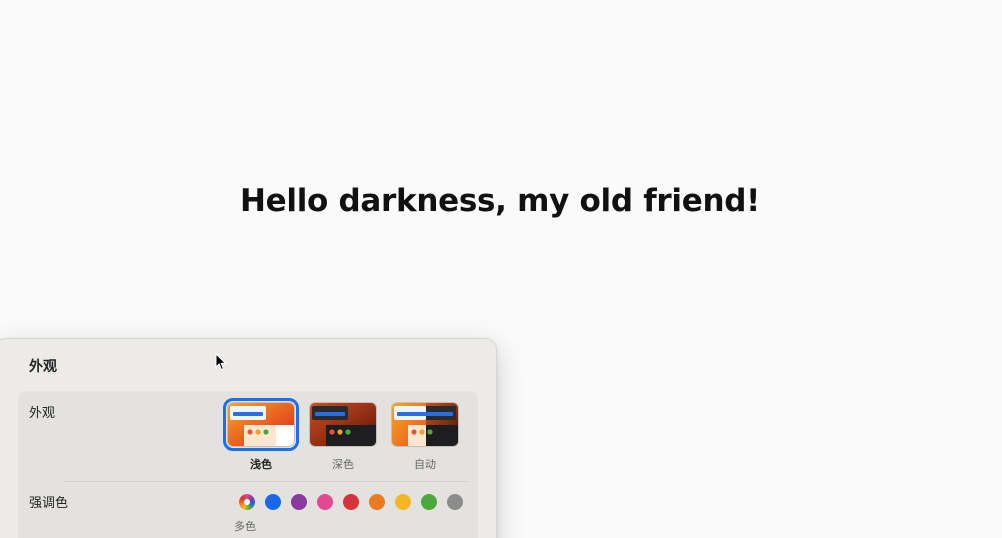 This screenshot has width=1002, height=538. Describe the element at coordinates (343, 464) in the screenshot. I see `appearance-option-label: 深色` at that location.